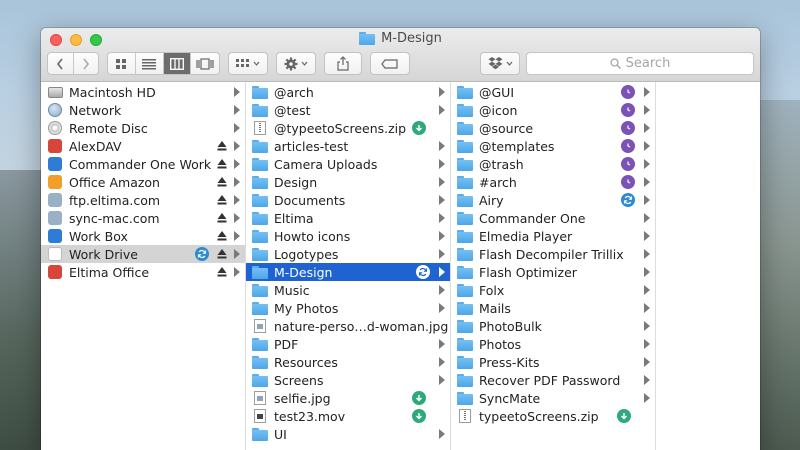 The width and height of the screenshot is (800, 450). I want to click on list-item: AlexDAV, so click(143, 146).